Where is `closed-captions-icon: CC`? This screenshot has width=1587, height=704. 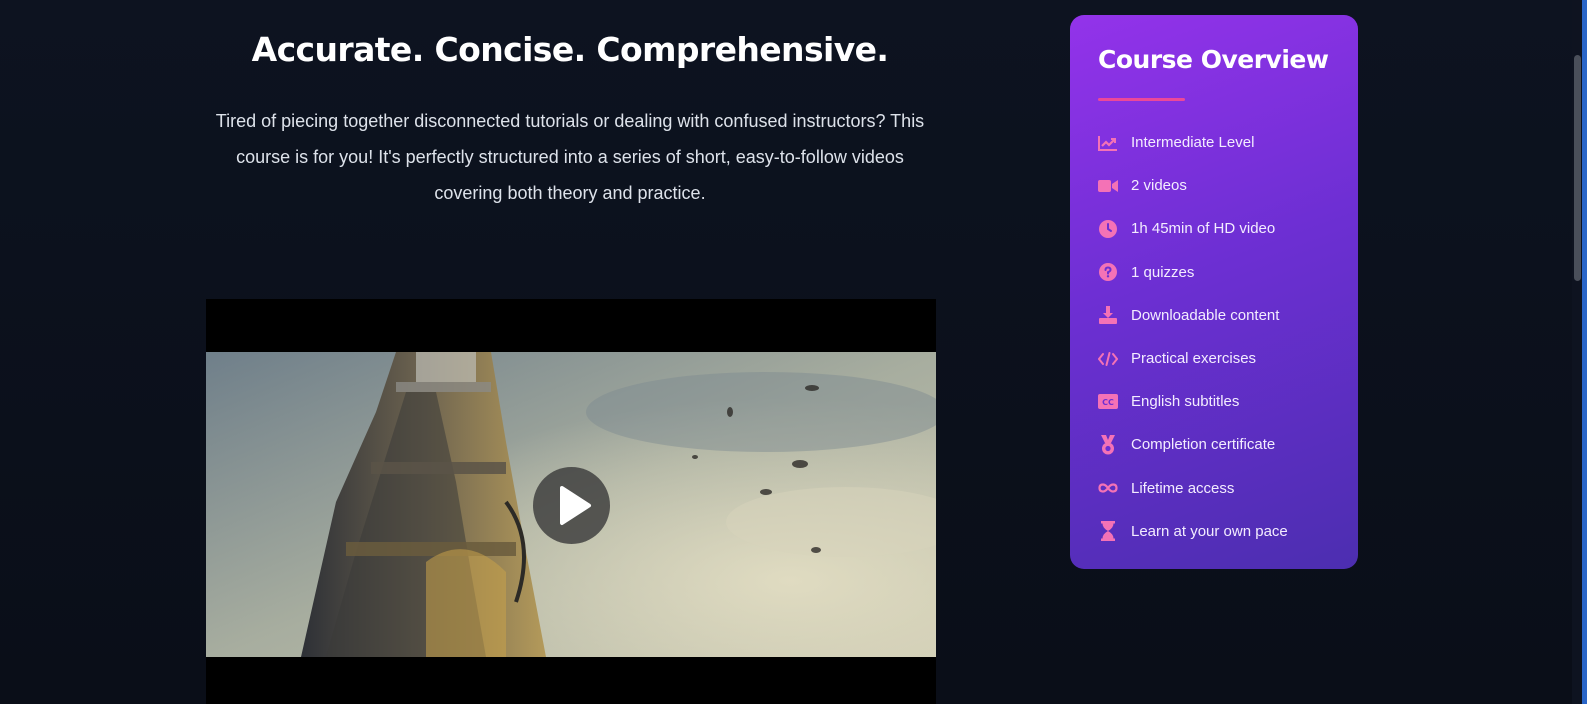
closed-captions-icon: CC is located at coordinates (1108, 402).